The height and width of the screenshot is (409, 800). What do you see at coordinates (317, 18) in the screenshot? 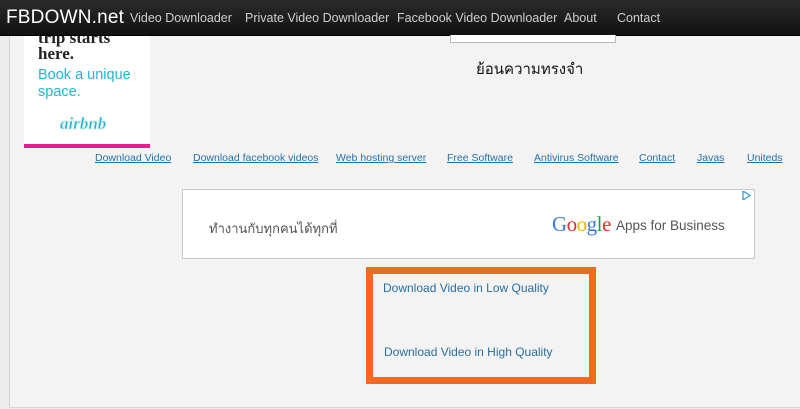
I see `nav-private-video-downloader: Private Video Downloader` at bounding box center [317, 18].